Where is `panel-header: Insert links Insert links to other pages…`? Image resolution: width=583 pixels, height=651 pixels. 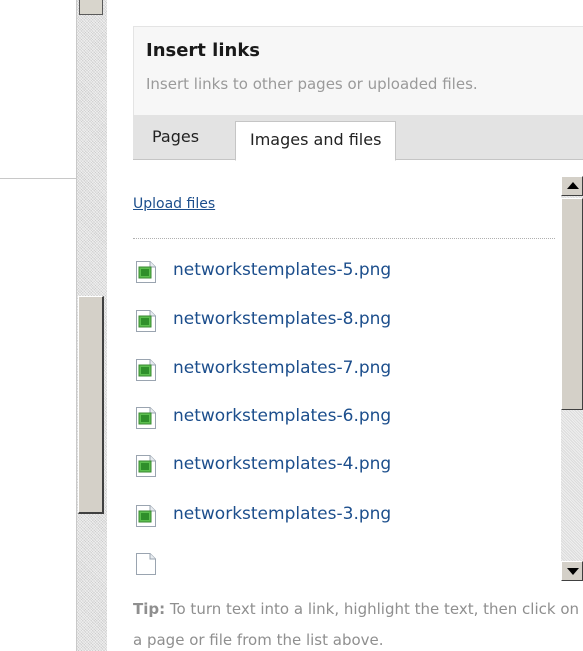 panel-header: Insert links Insert links to other pages… is located at coordinates (358, 70).